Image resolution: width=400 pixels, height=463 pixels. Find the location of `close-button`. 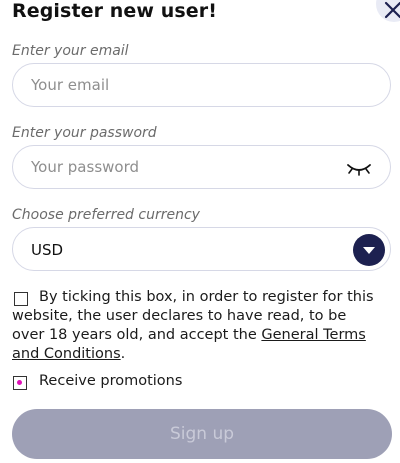

close-button is located at coordinates (388, 11).